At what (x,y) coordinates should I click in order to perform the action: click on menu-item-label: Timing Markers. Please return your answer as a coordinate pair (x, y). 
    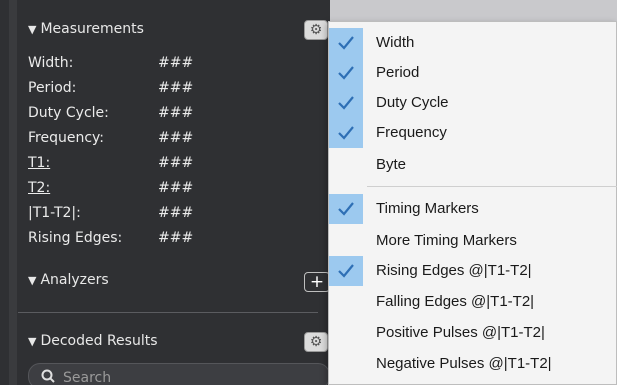
    Looking at the image, I should click on (427, 208).